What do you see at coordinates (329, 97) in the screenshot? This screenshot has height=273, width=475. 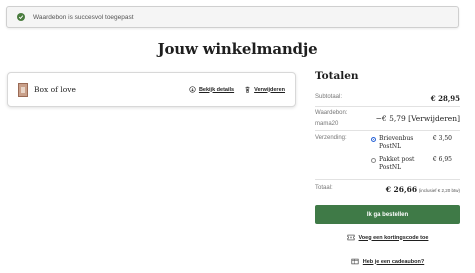 I see `subtotal-label: Subtotaal:` at bounding box center [329, 97].